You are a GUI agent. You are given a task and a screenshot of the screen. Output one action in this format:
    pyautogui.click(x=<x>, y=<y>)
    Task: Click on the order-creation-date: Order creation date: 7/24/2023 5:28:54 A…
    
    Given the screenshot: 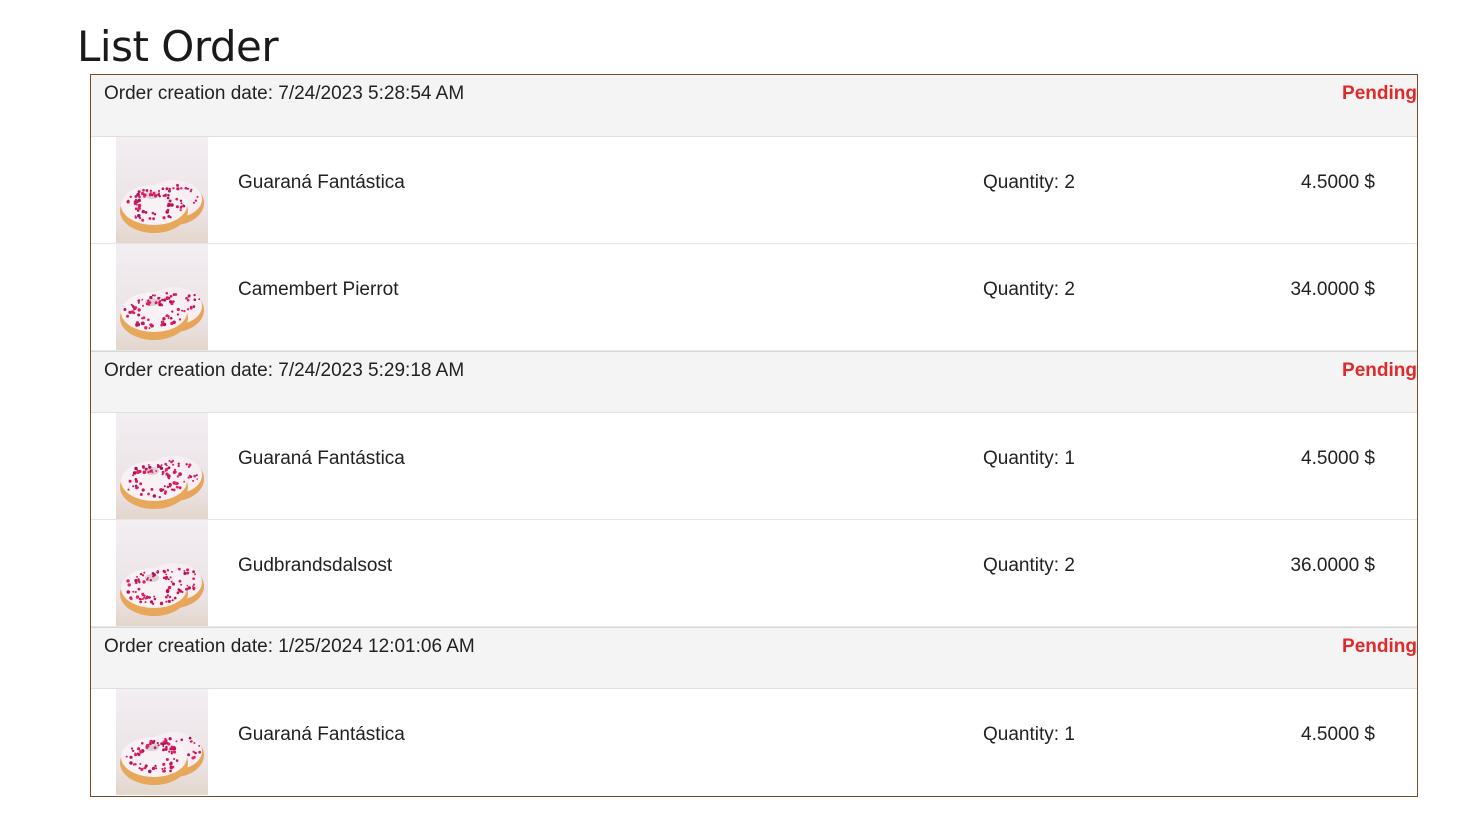 What is the action you would take?
    pyautogui.click(x=284, y=93)
    